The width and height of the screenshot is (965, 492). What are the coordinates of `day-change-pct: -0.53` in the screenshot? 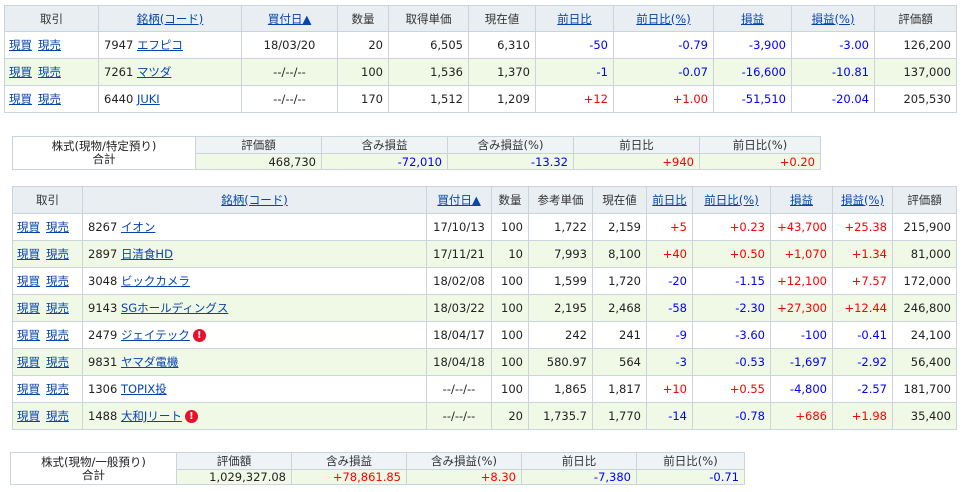 It's located at (731, 362).